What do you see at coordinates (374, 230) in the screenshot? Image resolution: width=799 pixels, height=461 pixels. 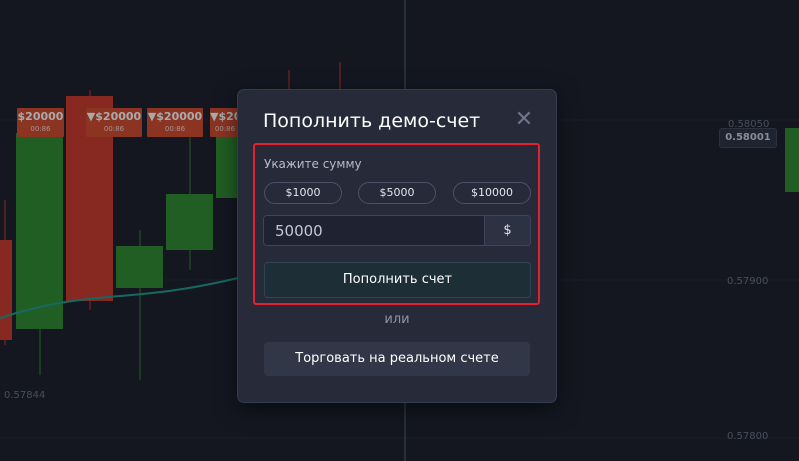 I see `amount-input` at bounding box center [374, 230].